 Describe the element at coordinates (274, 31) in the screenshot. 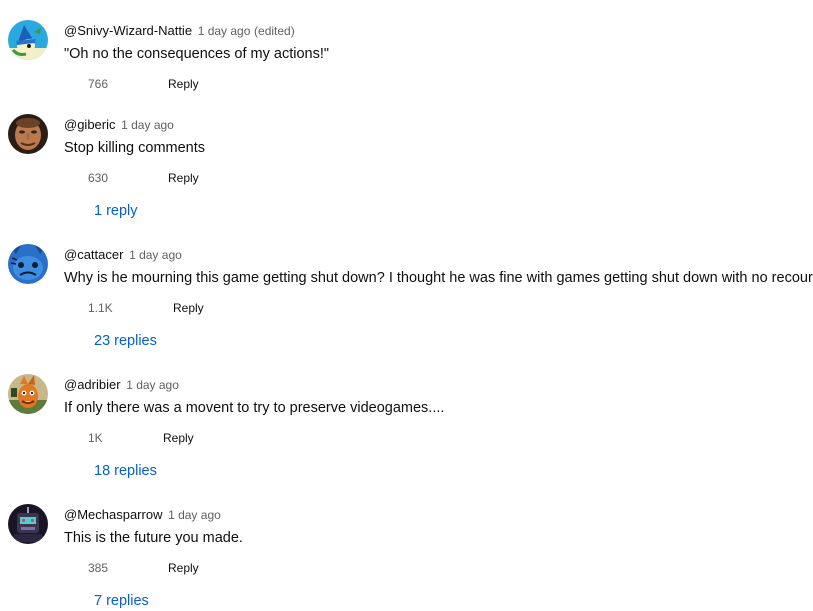

I see `edited-label: (edited)` at that location.